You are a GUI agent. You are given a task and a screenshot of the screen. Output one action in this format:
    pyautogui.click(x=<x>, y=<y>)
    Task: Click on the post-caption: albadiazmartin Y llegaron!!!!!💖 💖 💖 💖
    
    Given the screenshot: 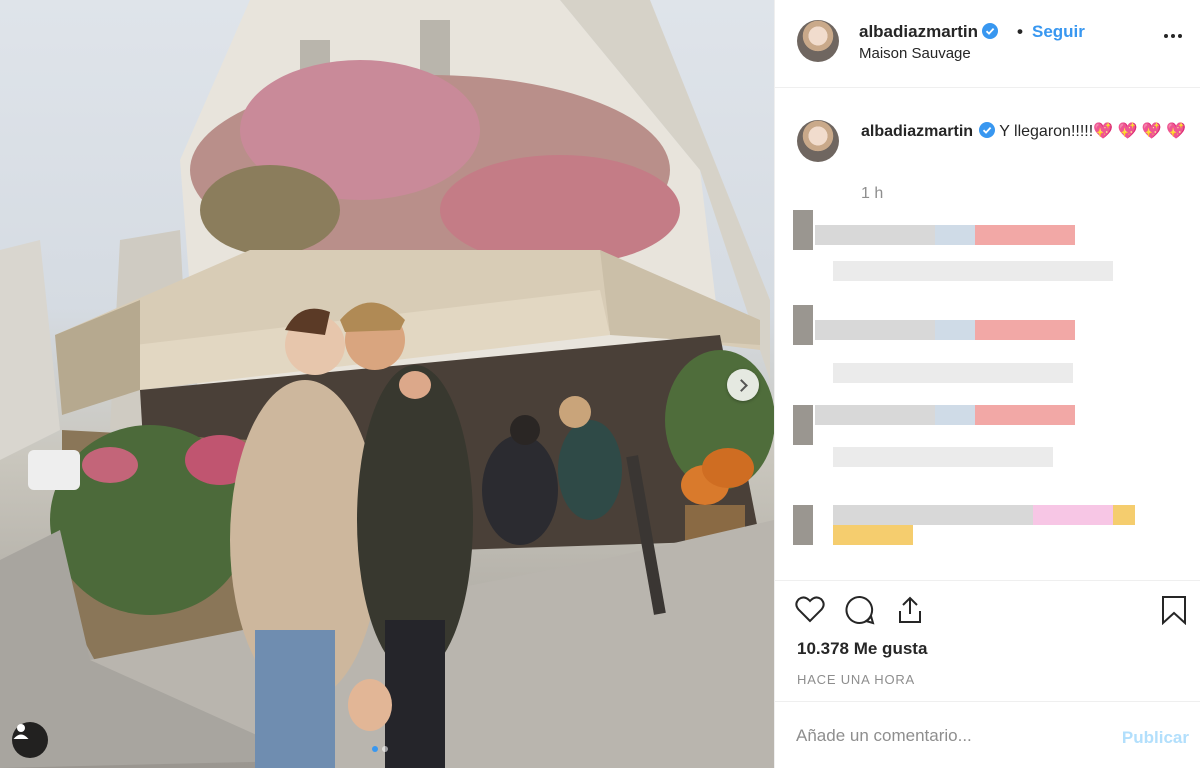 What is the action you would take?
    pyautogui.click(x=987, y=148)
    